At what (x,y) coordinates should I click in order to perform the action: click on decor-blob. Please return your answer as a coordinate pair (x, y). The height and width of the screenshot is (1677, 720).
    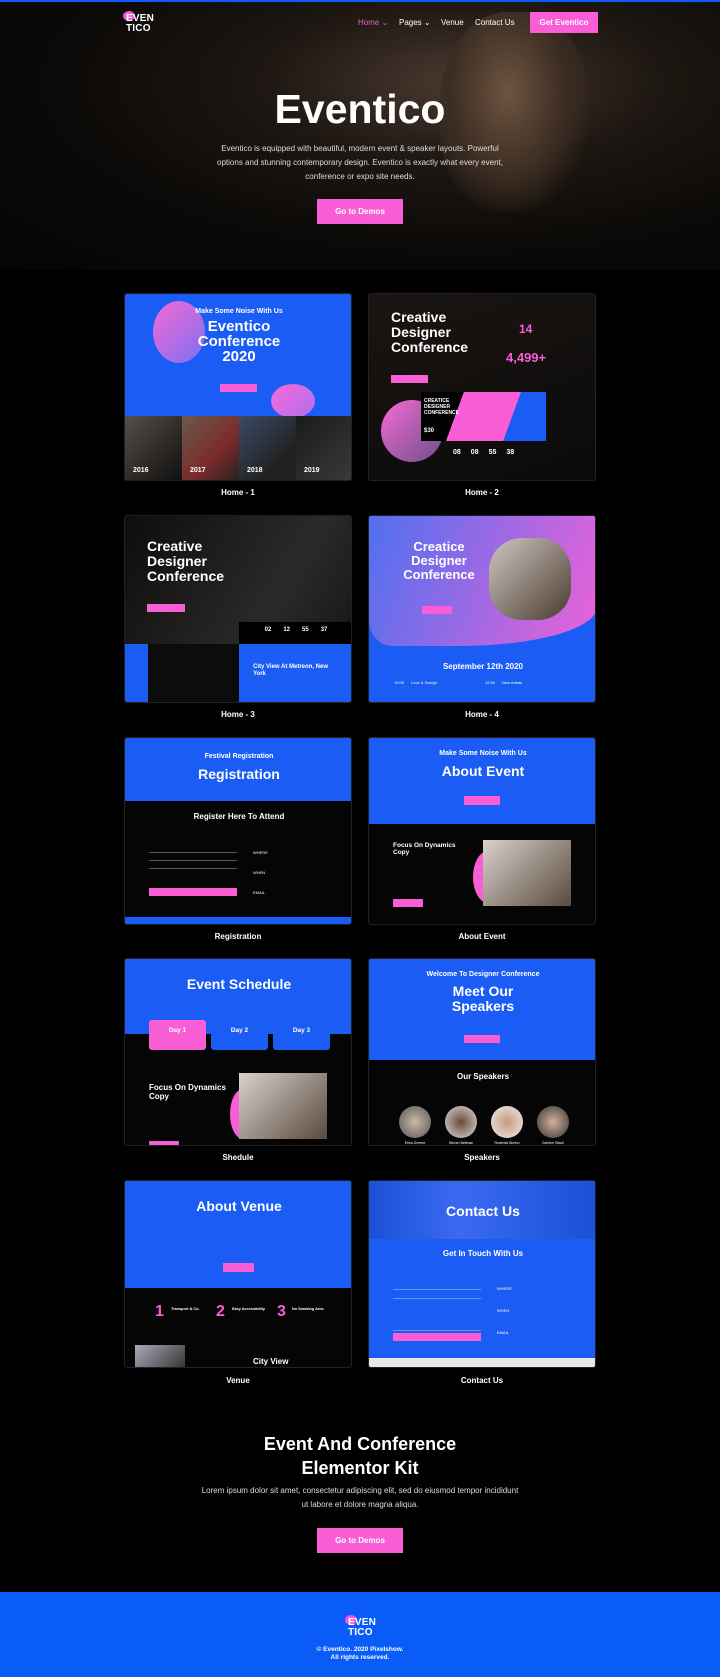
    Looking at the image, I should click on (293, 401).